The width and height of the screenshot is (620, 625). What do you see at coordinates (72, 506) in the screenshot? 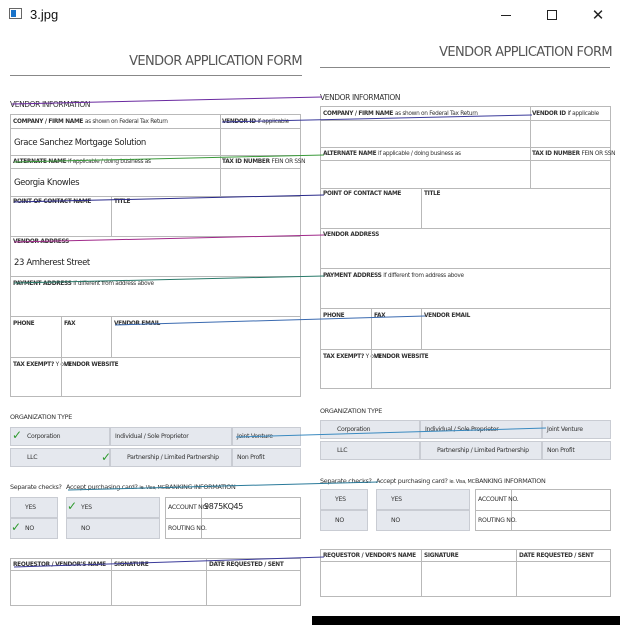
I see `accept-cards-yes-check-icon: ✓` at bounding box center [72, 506].